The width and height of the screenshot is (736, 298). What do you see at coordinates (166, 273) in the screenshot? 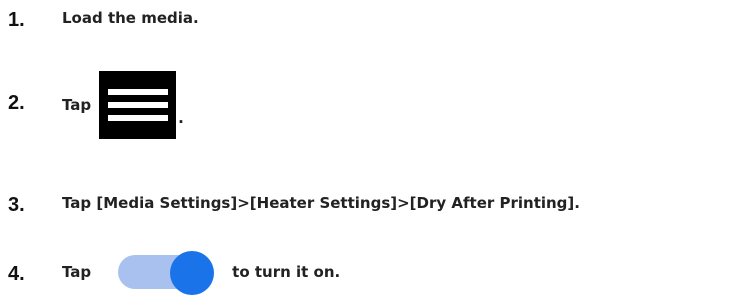
I see `toggle-switch-on-icon` at bounding box center [166, 273].